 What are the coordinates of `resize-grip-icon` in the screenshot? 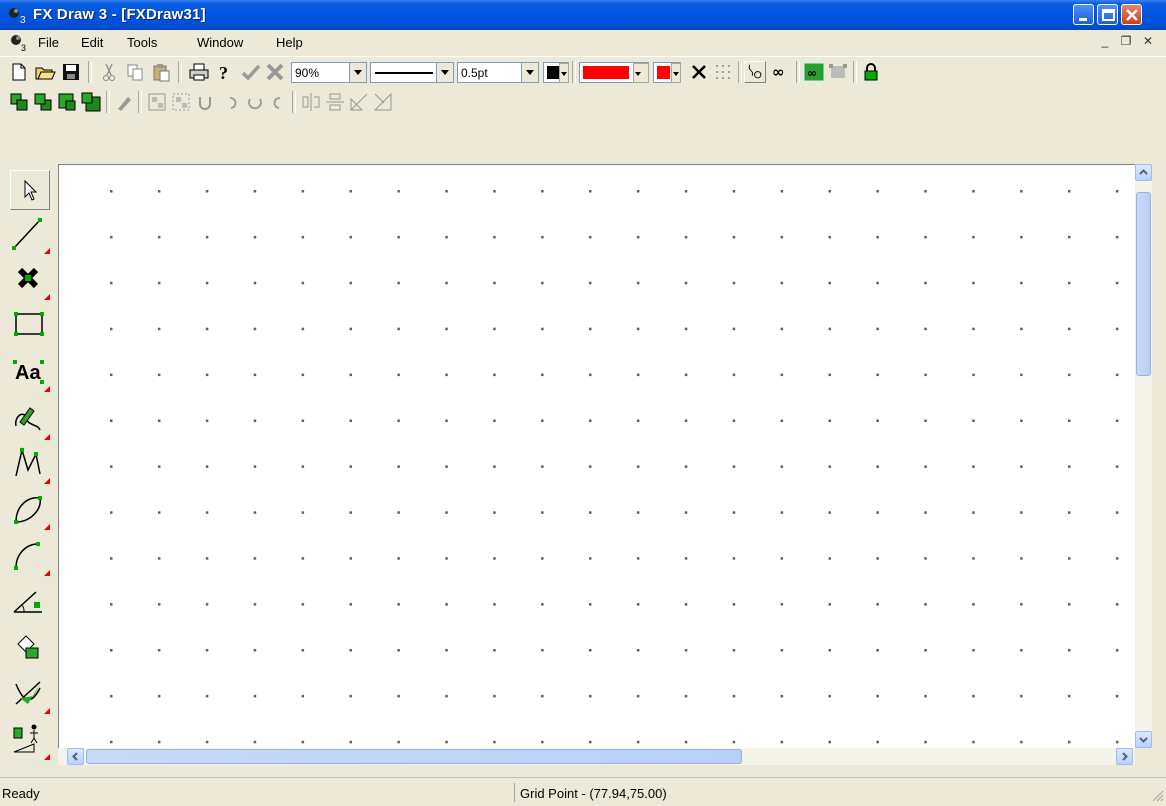 It's located at (1157, 795).